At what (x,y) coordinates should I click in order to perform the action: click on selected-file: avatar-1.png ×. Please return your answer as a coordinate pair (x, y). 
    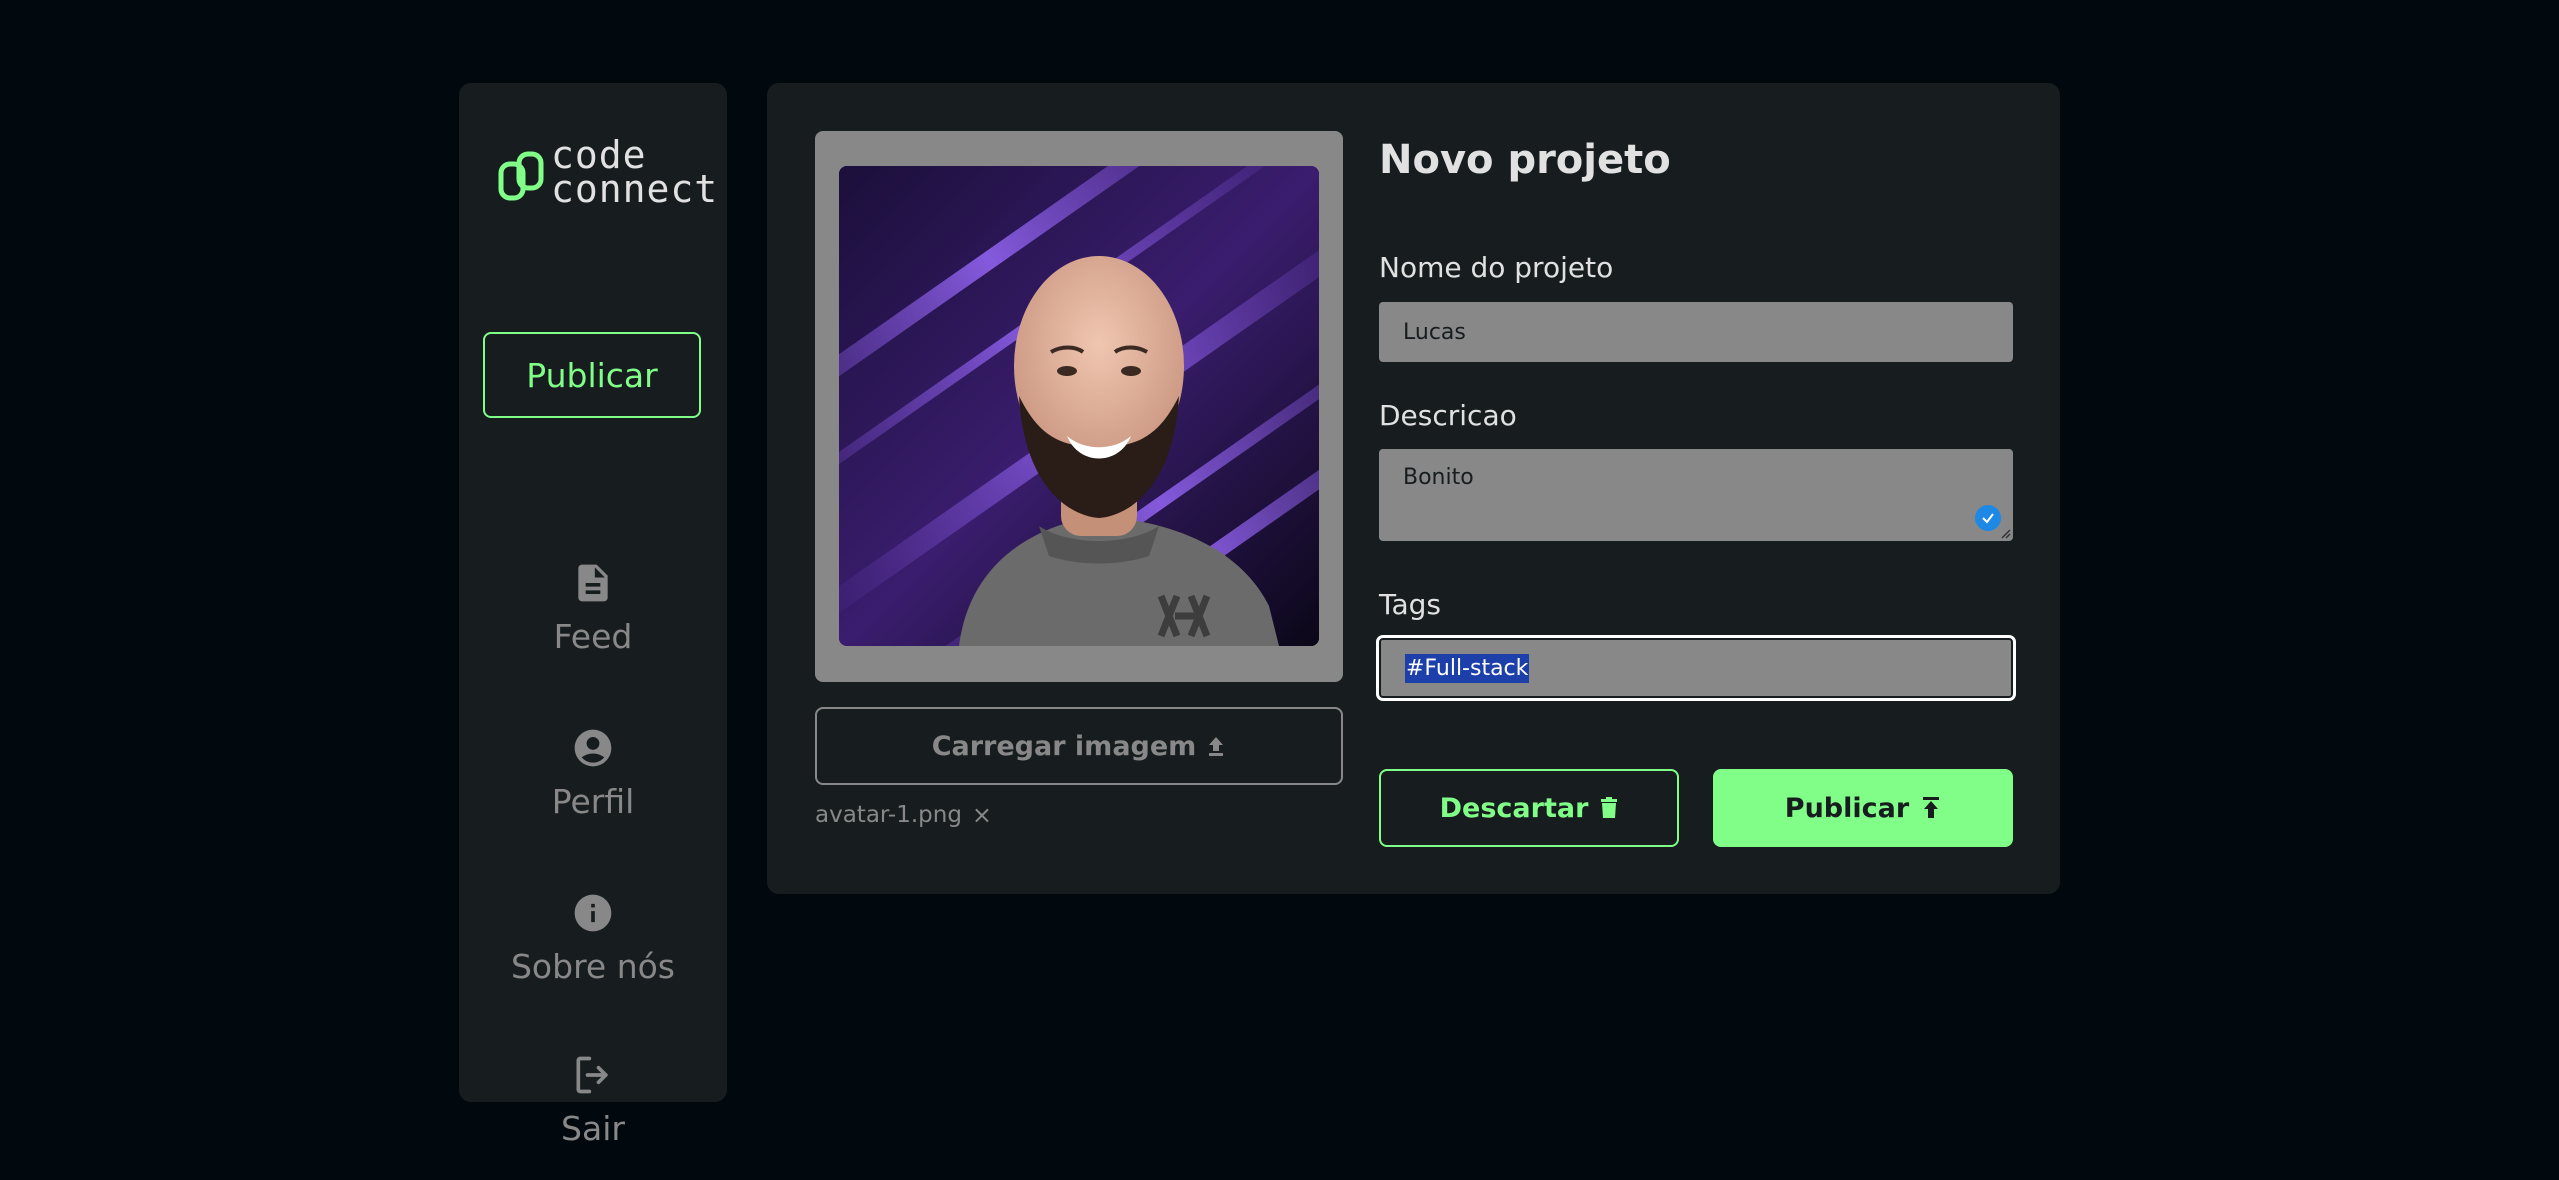
    Looking at the image, I should click on (903, 815).